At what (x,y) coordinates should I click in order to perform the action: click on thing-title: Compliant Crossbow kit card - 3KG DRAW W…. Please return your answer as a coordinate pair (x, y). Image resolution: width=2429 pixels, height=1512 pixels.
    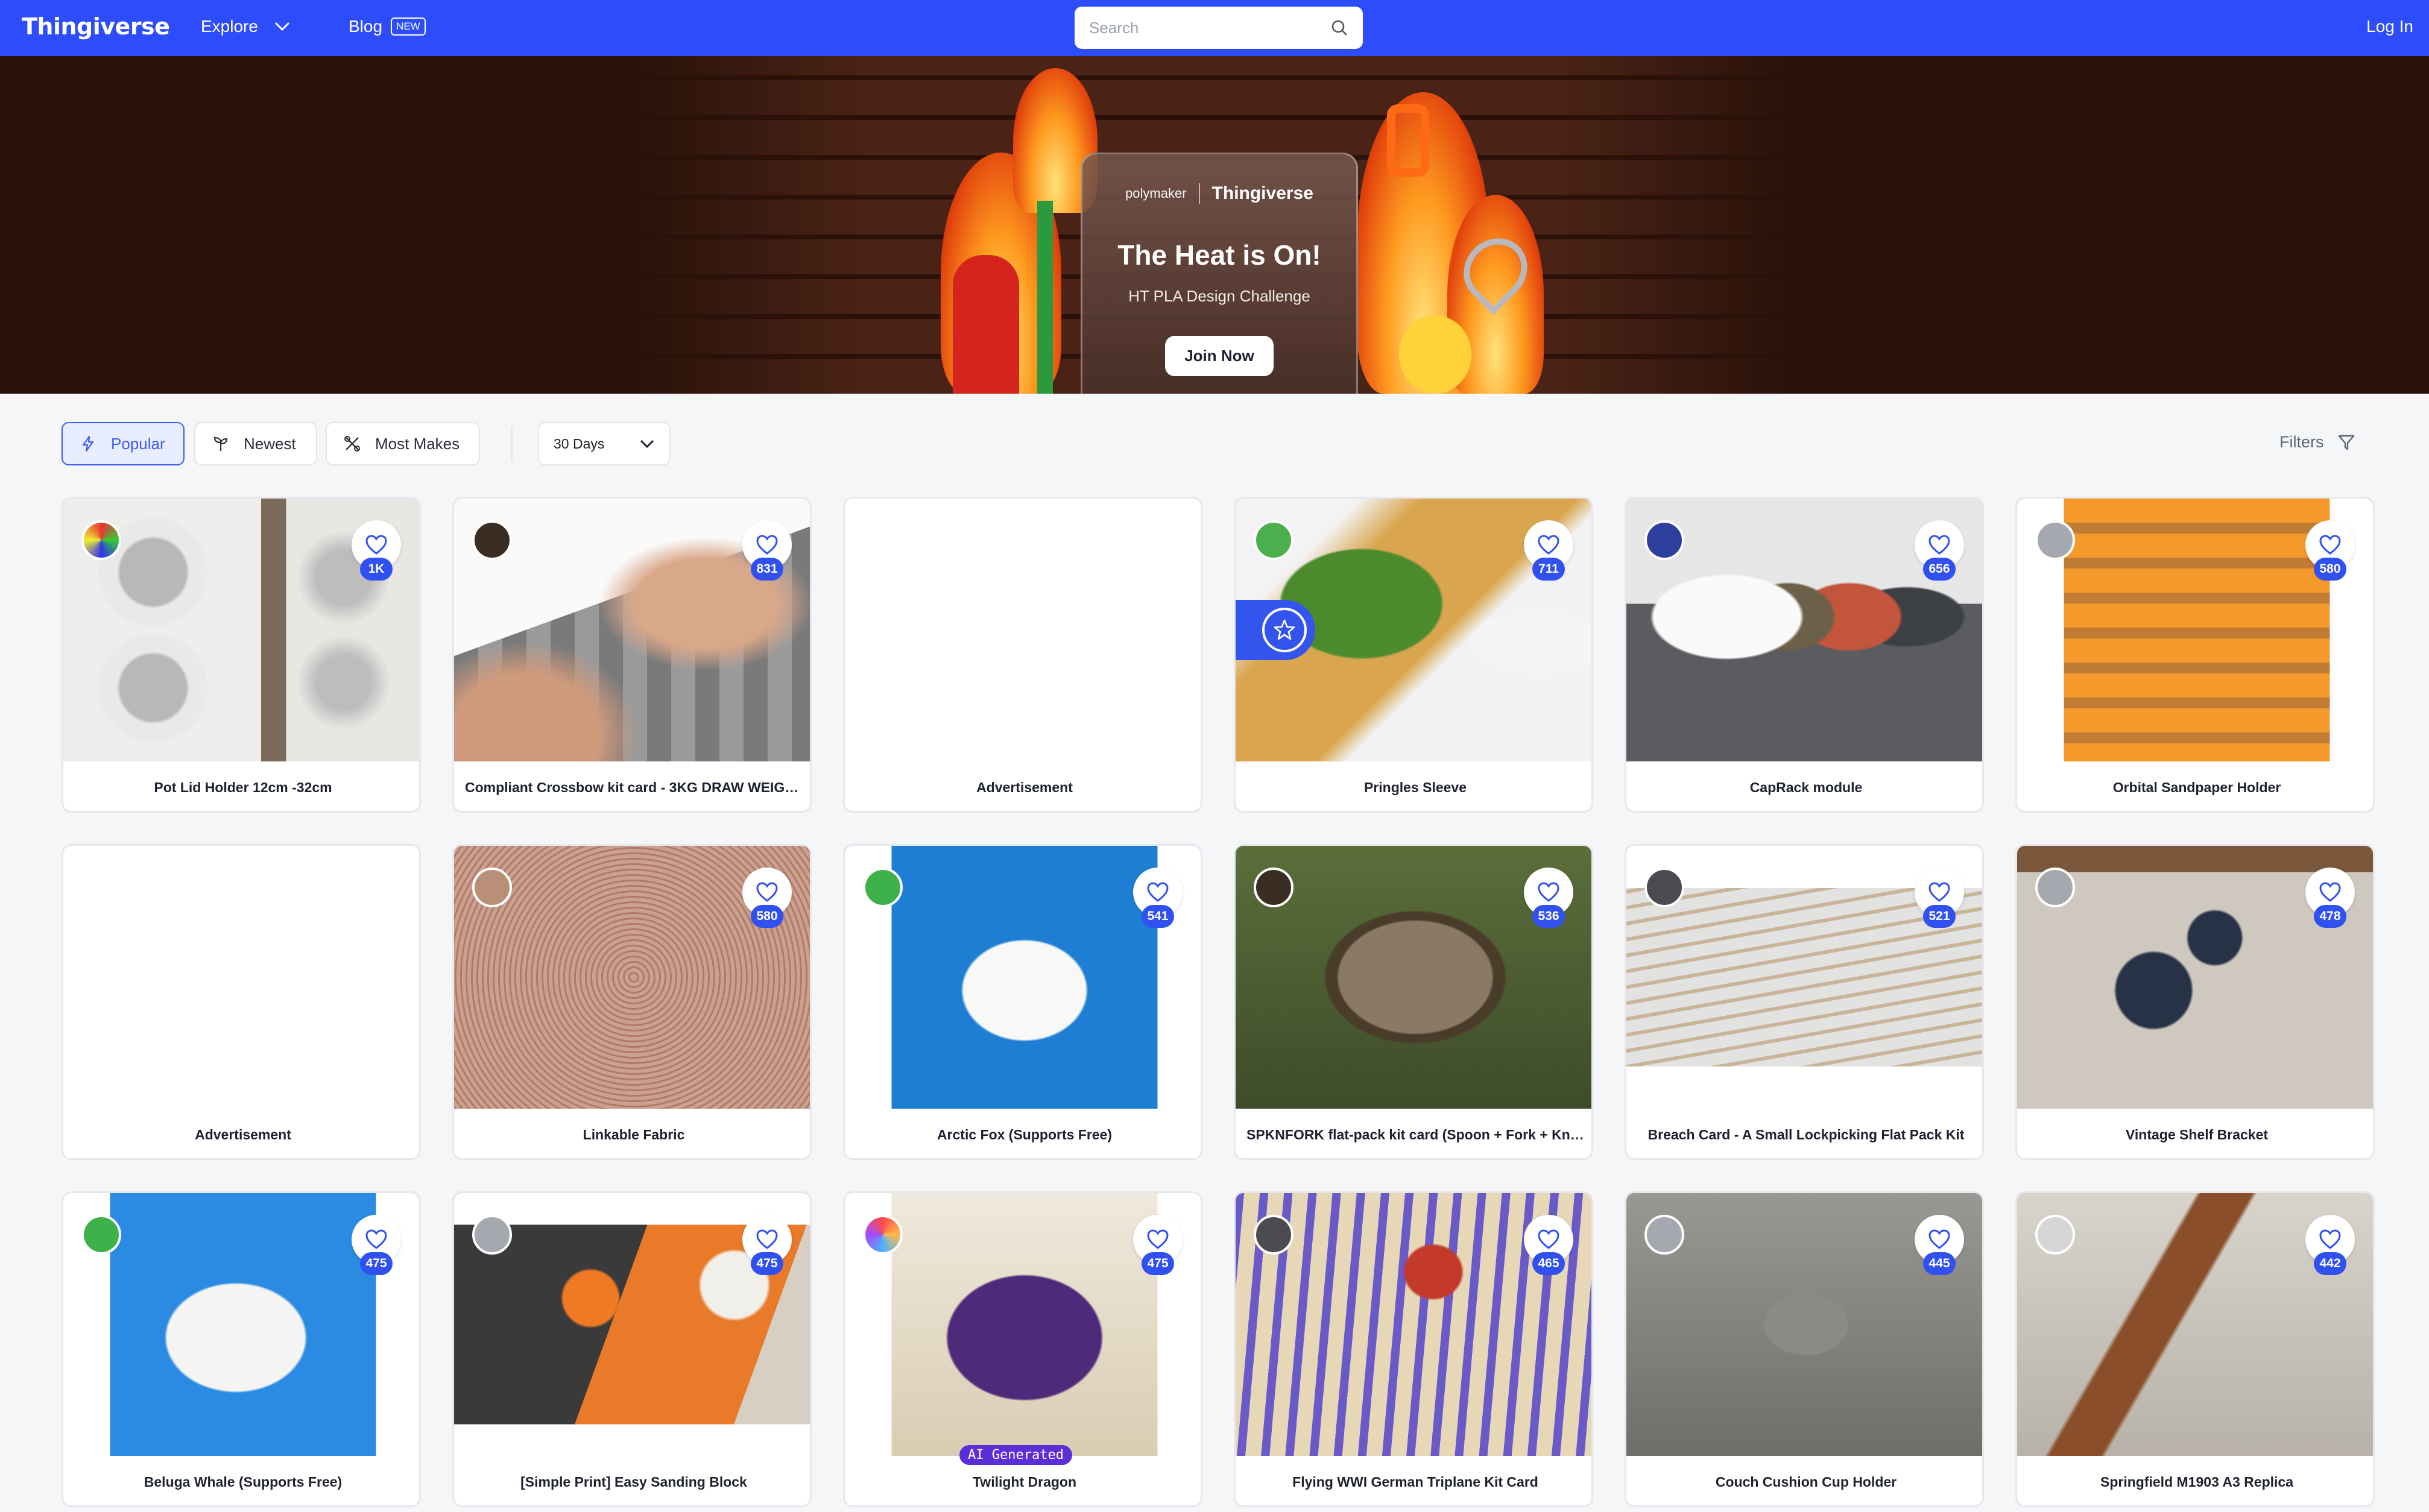
    Looking at the image, I should click on (632, 788).